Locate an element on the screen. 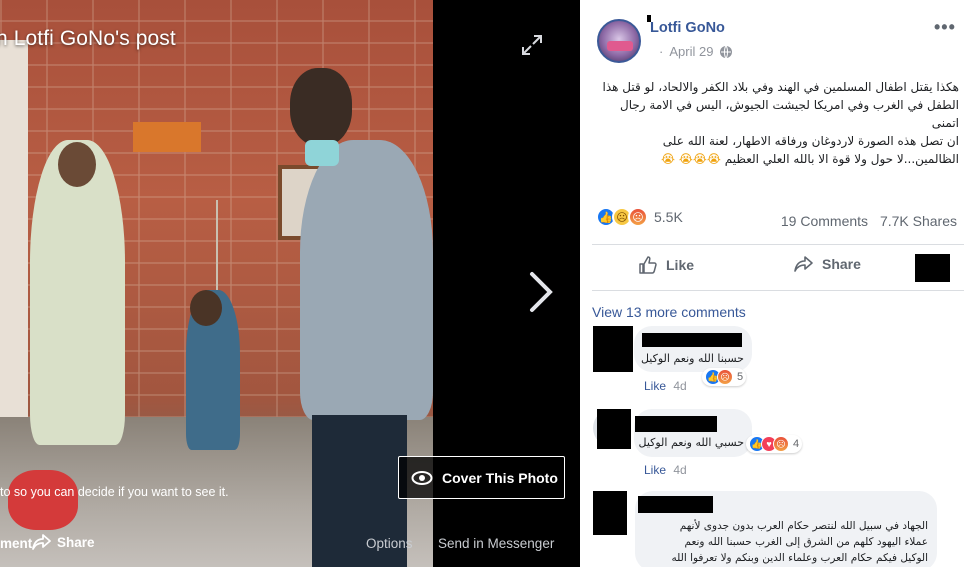 The height and width of the screenshot is (567, 975). comment-text: حسبي الله ونعم الوكيل is located at coordinates (691, 442).